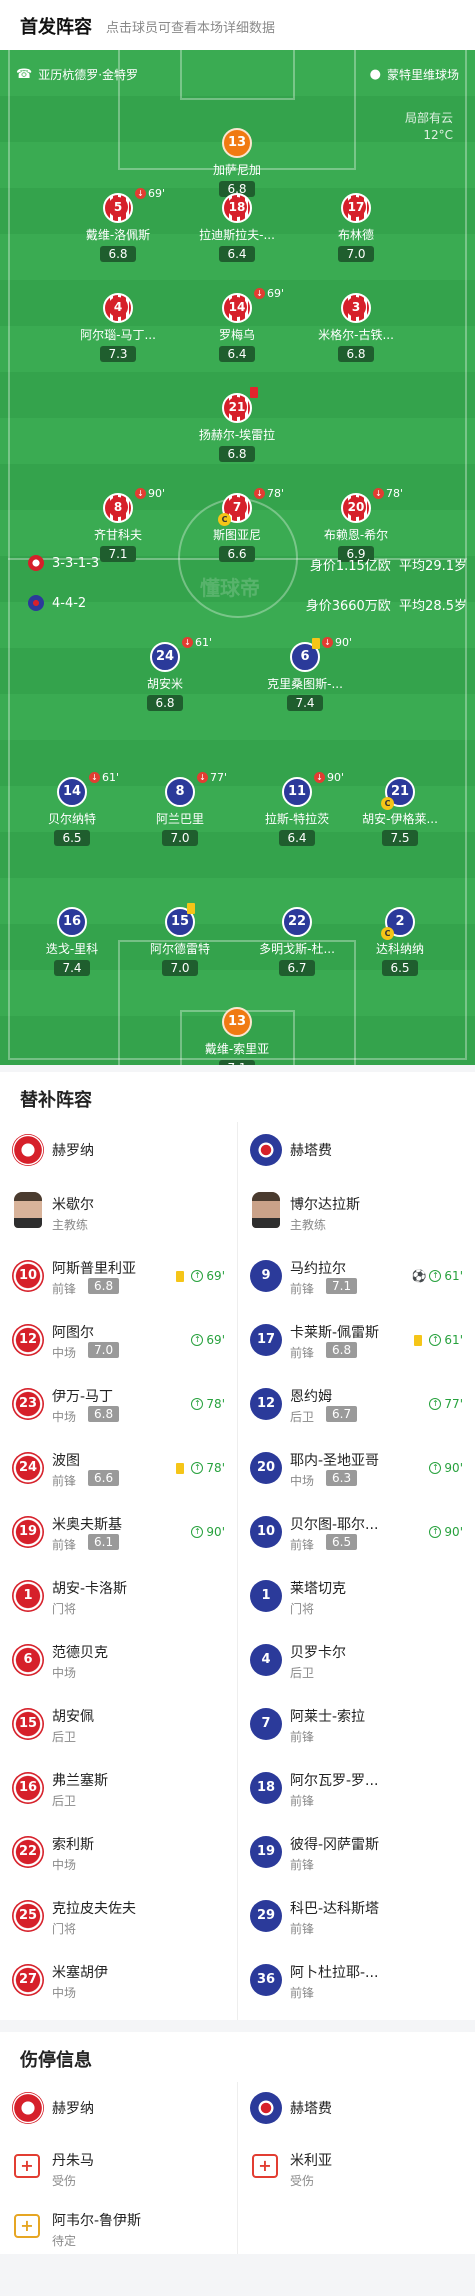 This screenshot has height=2296, width=475. I want to click on home-player: 13 加萨尼加 6.8, so click(237, 162).